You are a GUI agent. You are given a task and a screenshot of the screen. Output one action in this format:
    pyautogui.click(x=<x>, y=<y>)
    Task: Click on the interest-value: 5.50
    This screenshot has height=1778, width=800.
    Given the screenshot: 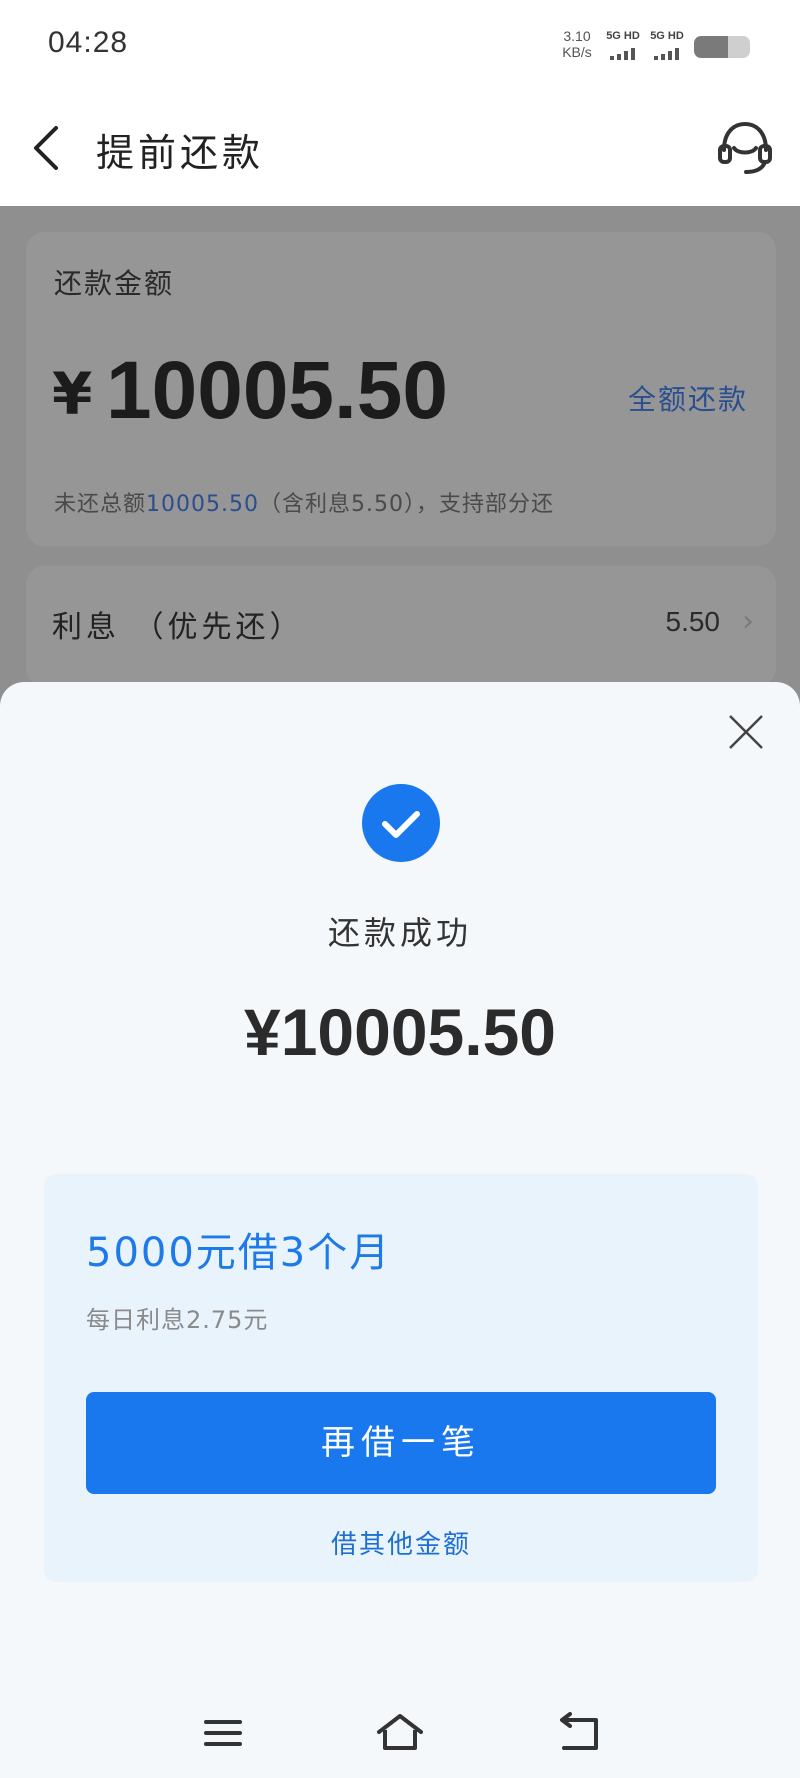 What is the action you would take?
    pyautogui.click(x=693, y=621)
    